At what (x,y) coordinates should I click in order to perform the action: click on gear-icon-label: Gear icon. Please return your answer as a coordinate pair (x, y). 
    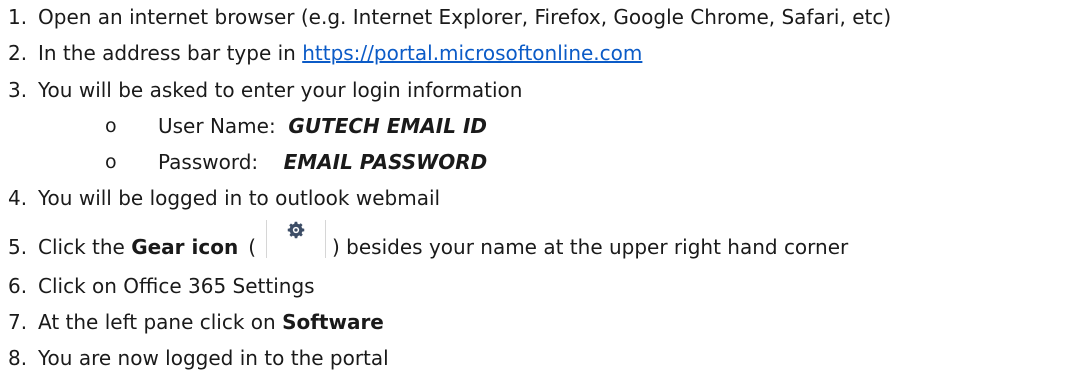
    Looking at the image, I should click on (185, 247).